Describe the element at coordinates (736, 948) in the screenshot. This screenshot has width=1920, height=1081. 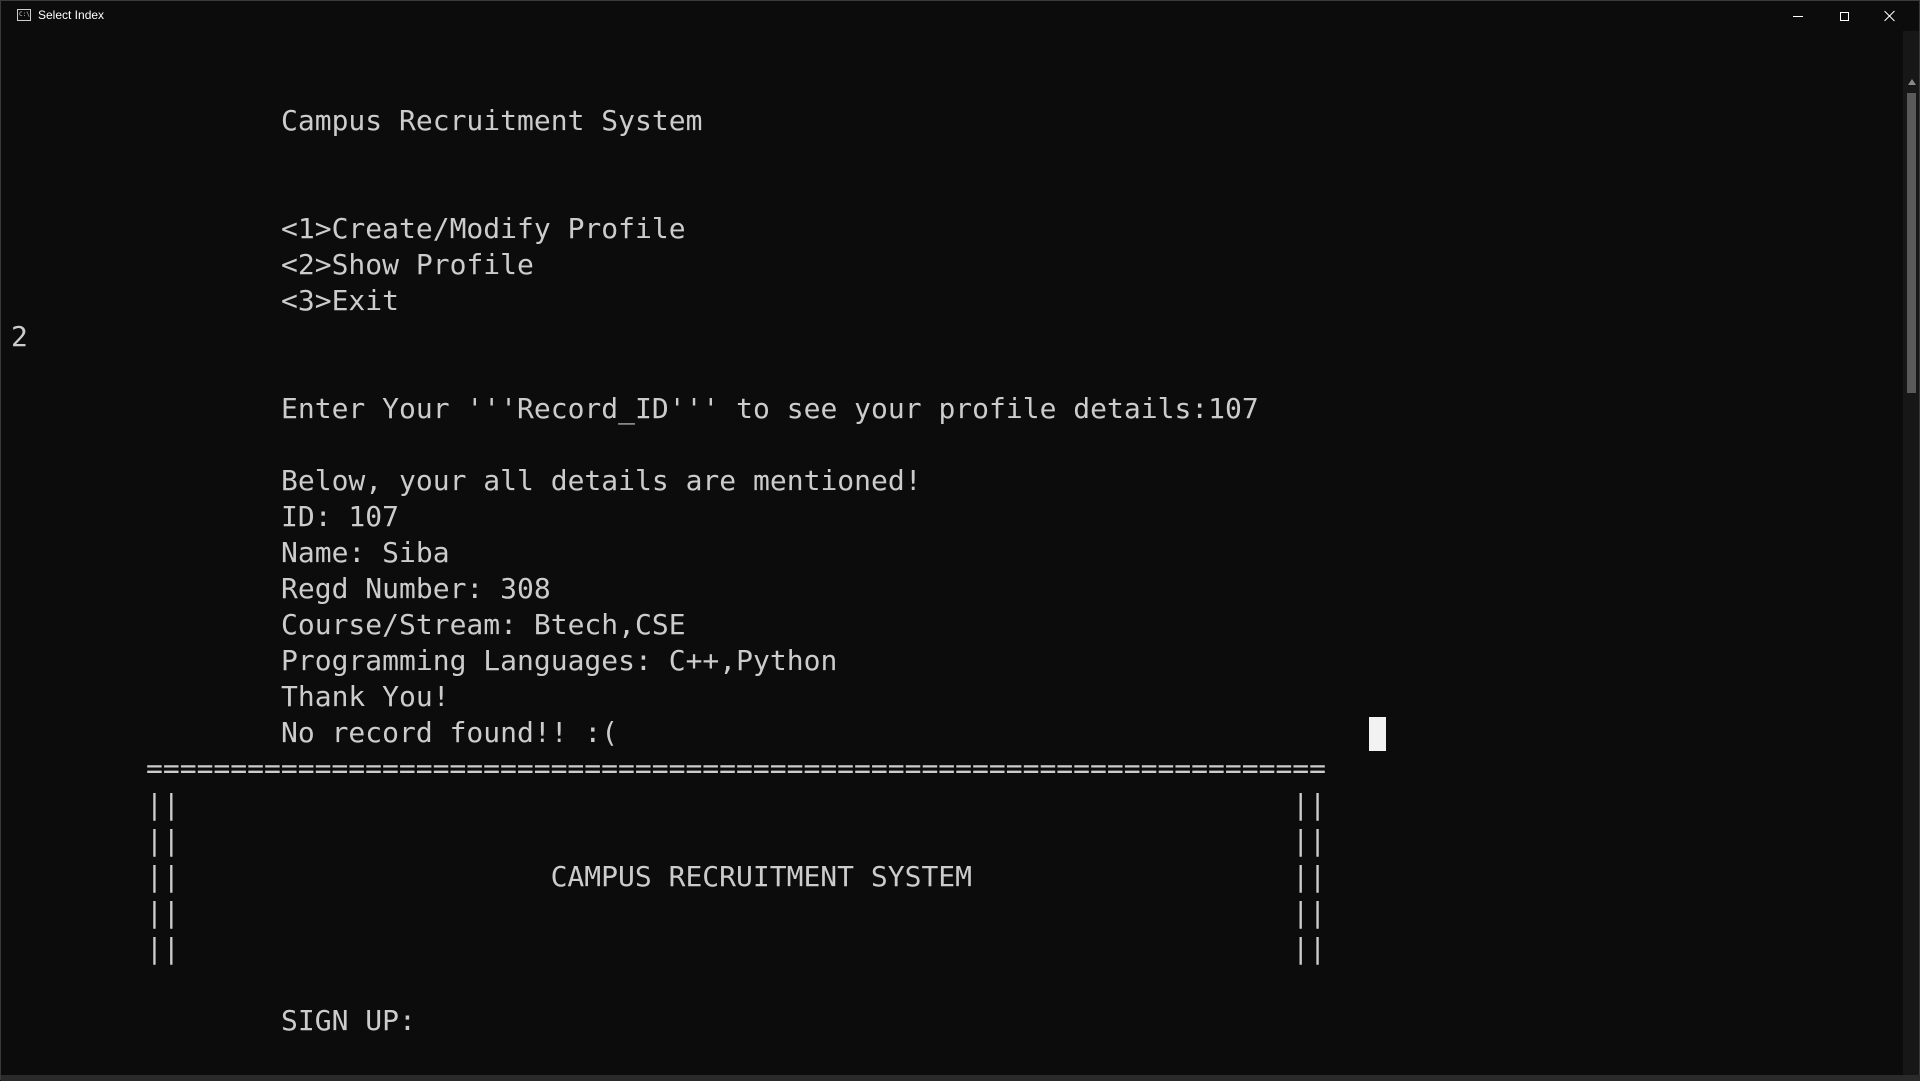
I see `console-line-banner-row-5: || ||` at that location.